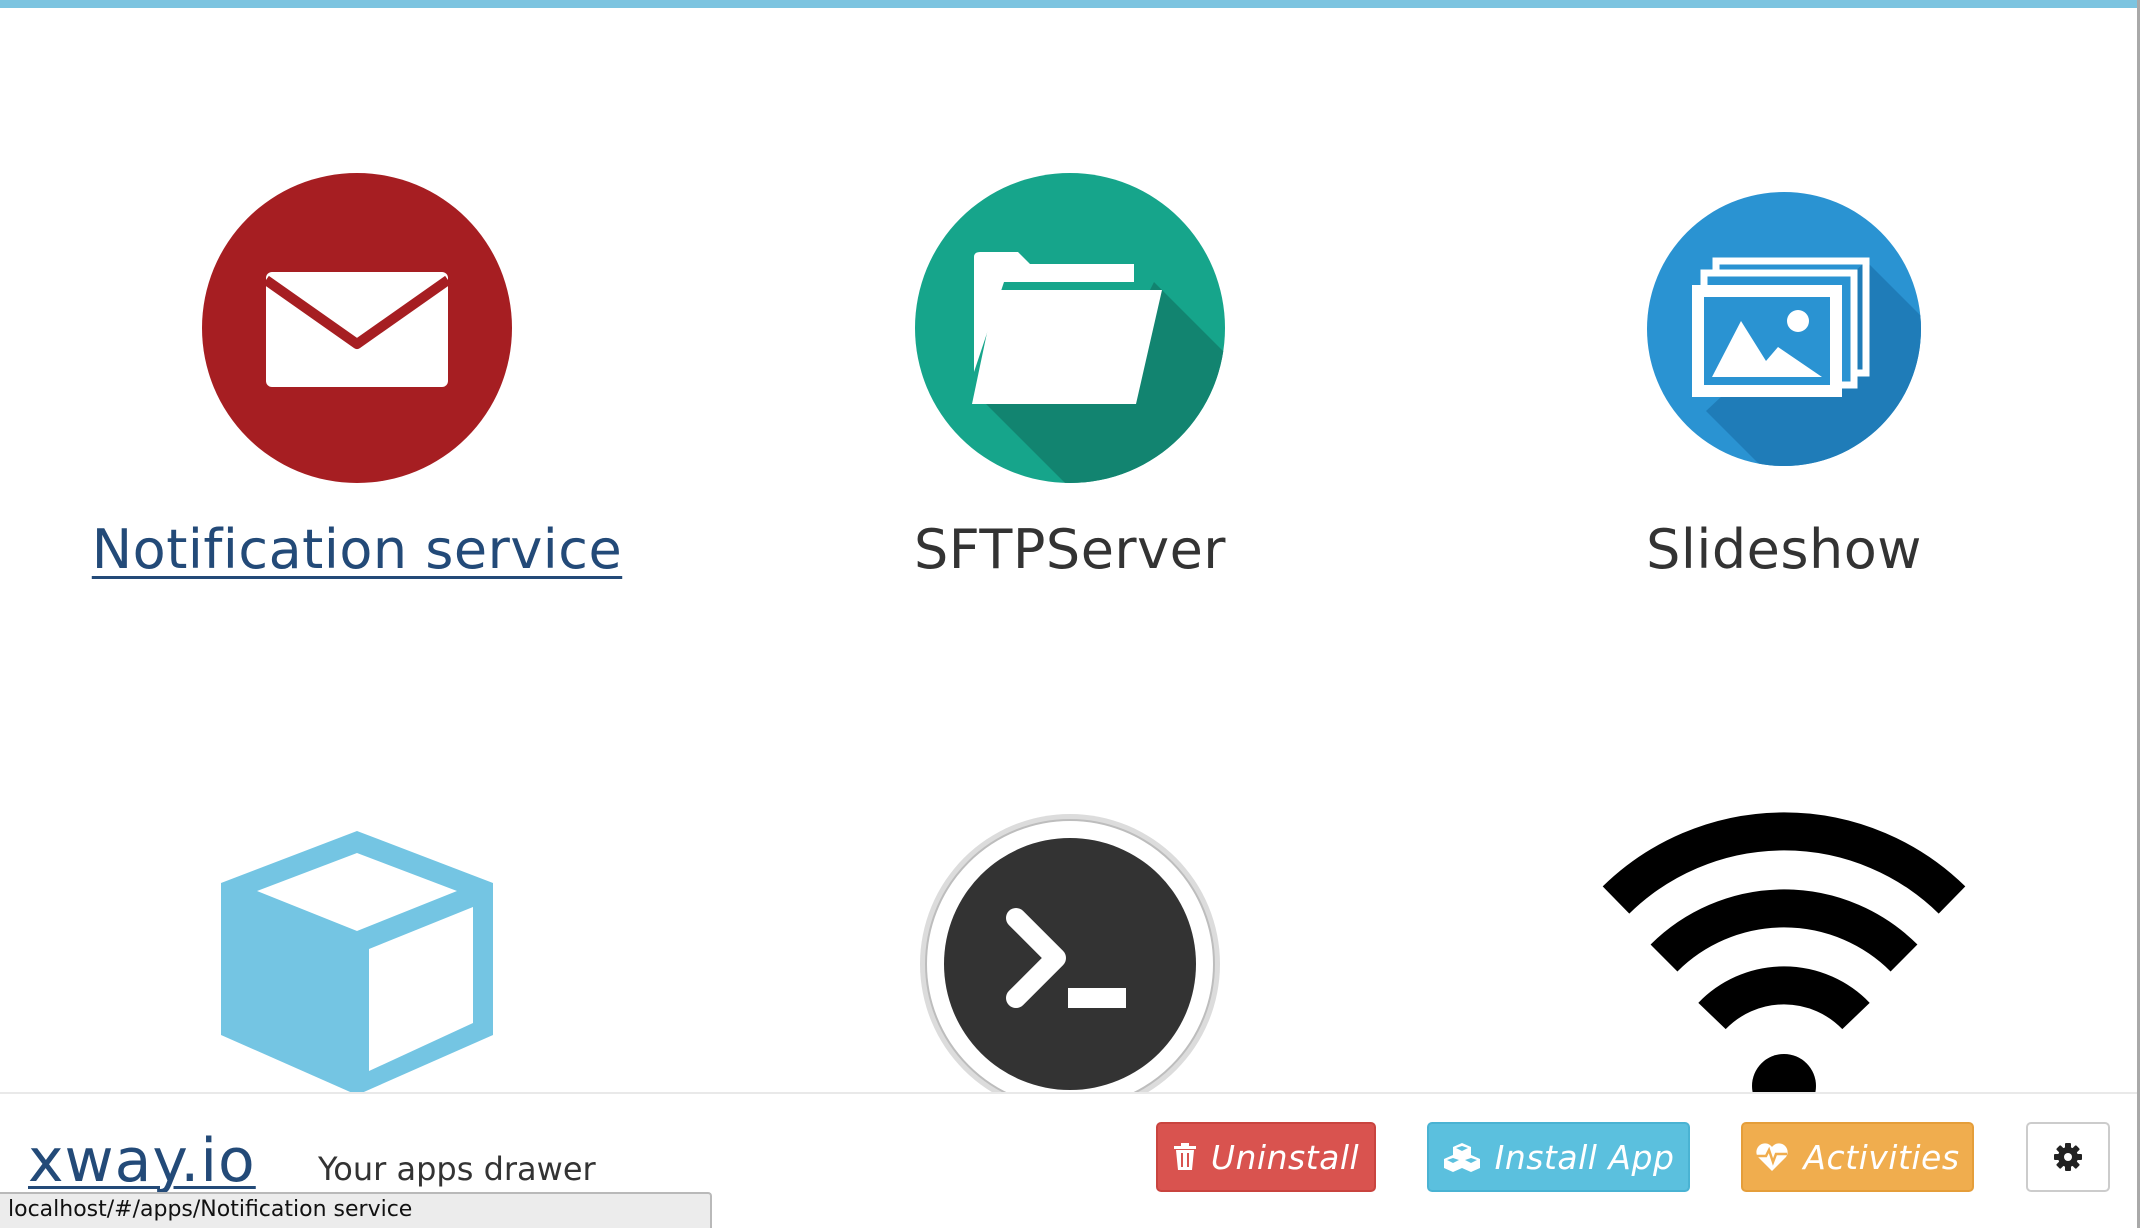 This screenshot has height=1228, width=2140. Describe the element at coordinates (357, 328) in the screenshot. I see `envelope-icon` at that location.